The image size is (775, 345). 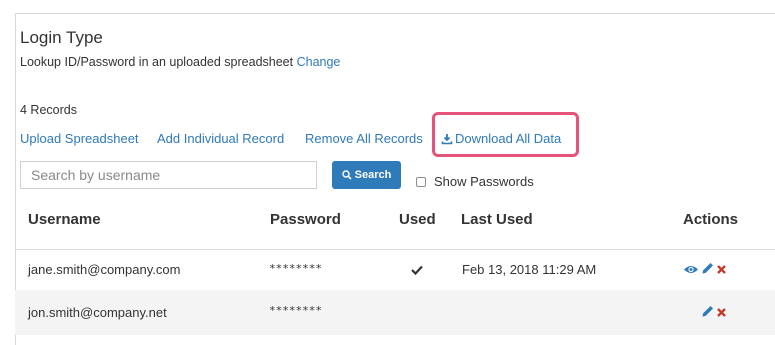 I want to click on show-passwords-checkbox, so click(x=421, y=181).